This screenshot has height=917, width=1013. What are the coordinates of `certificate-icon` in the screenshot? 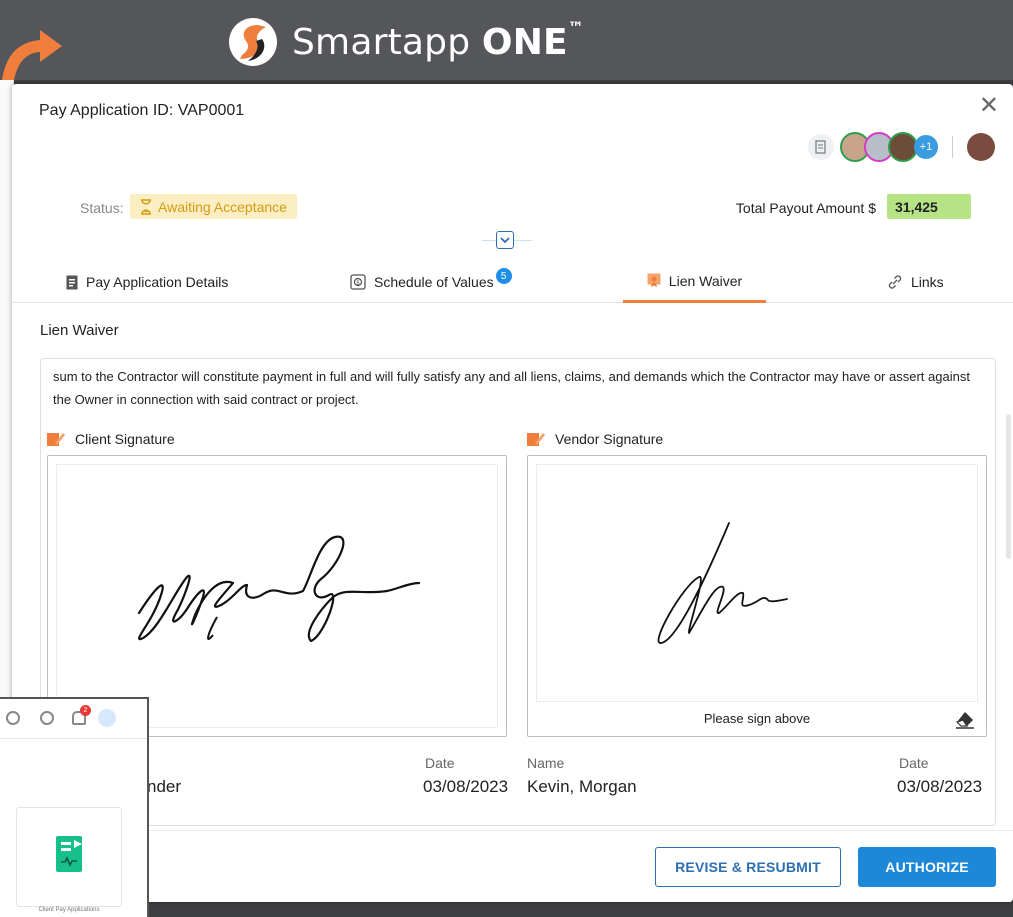 It's located at (654, 280).